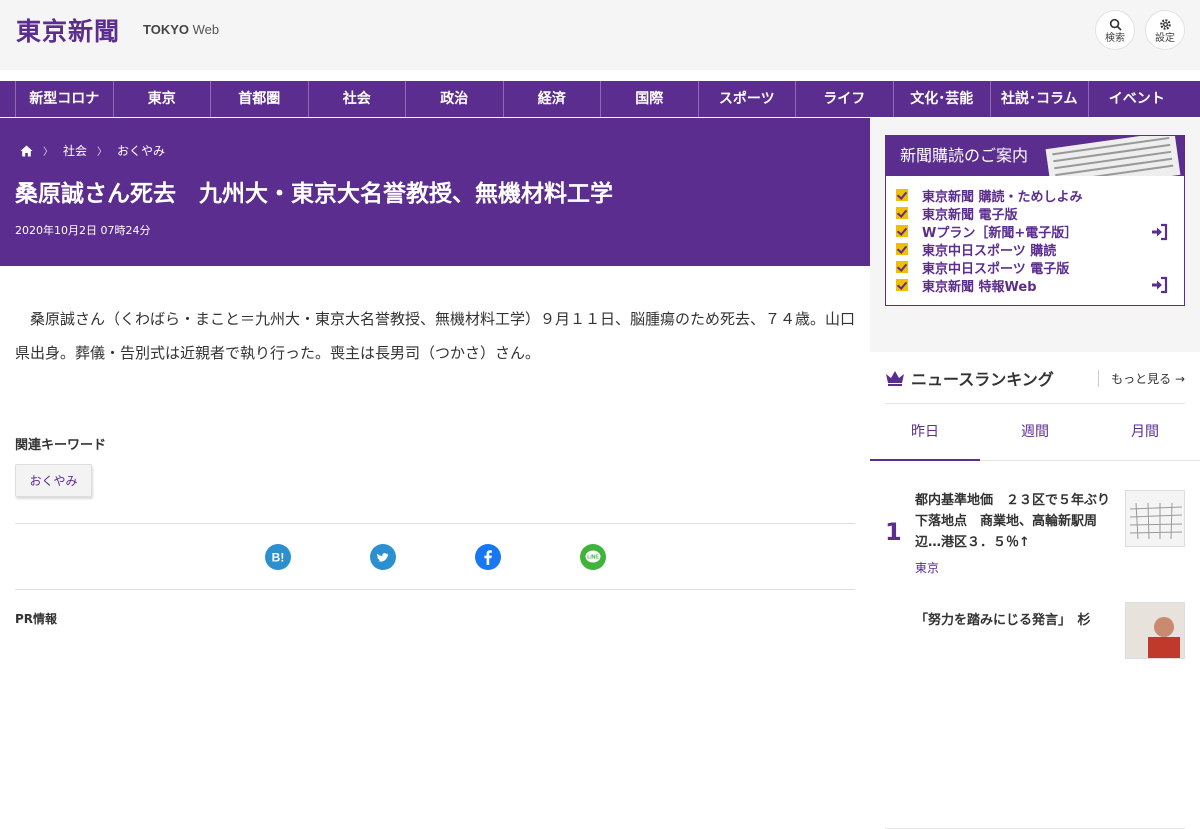 The image size is (1200, 829). I want to click on ranking-category: 東京, so click(927, 567).